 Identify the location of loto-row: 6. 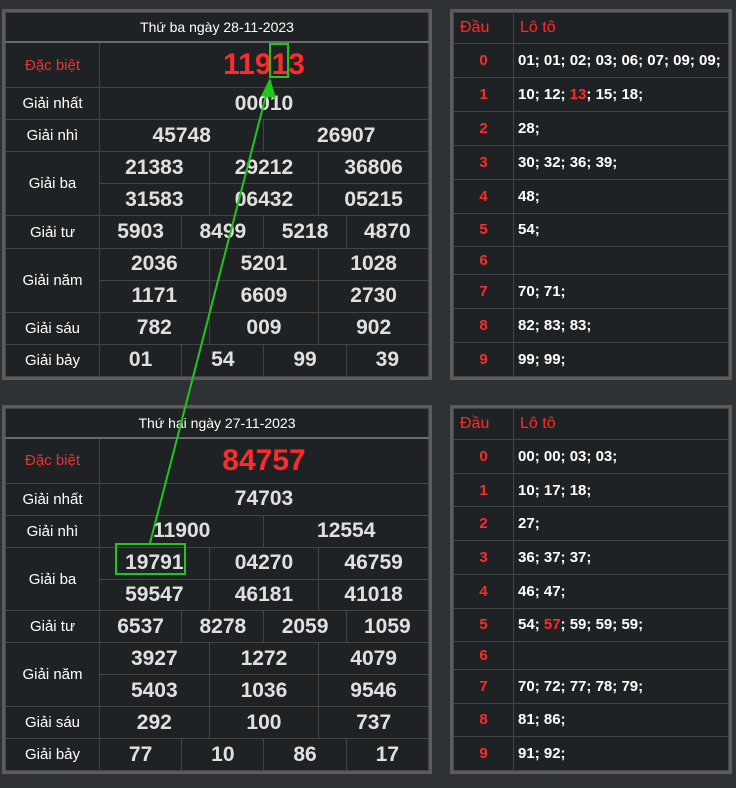
(591, 655).